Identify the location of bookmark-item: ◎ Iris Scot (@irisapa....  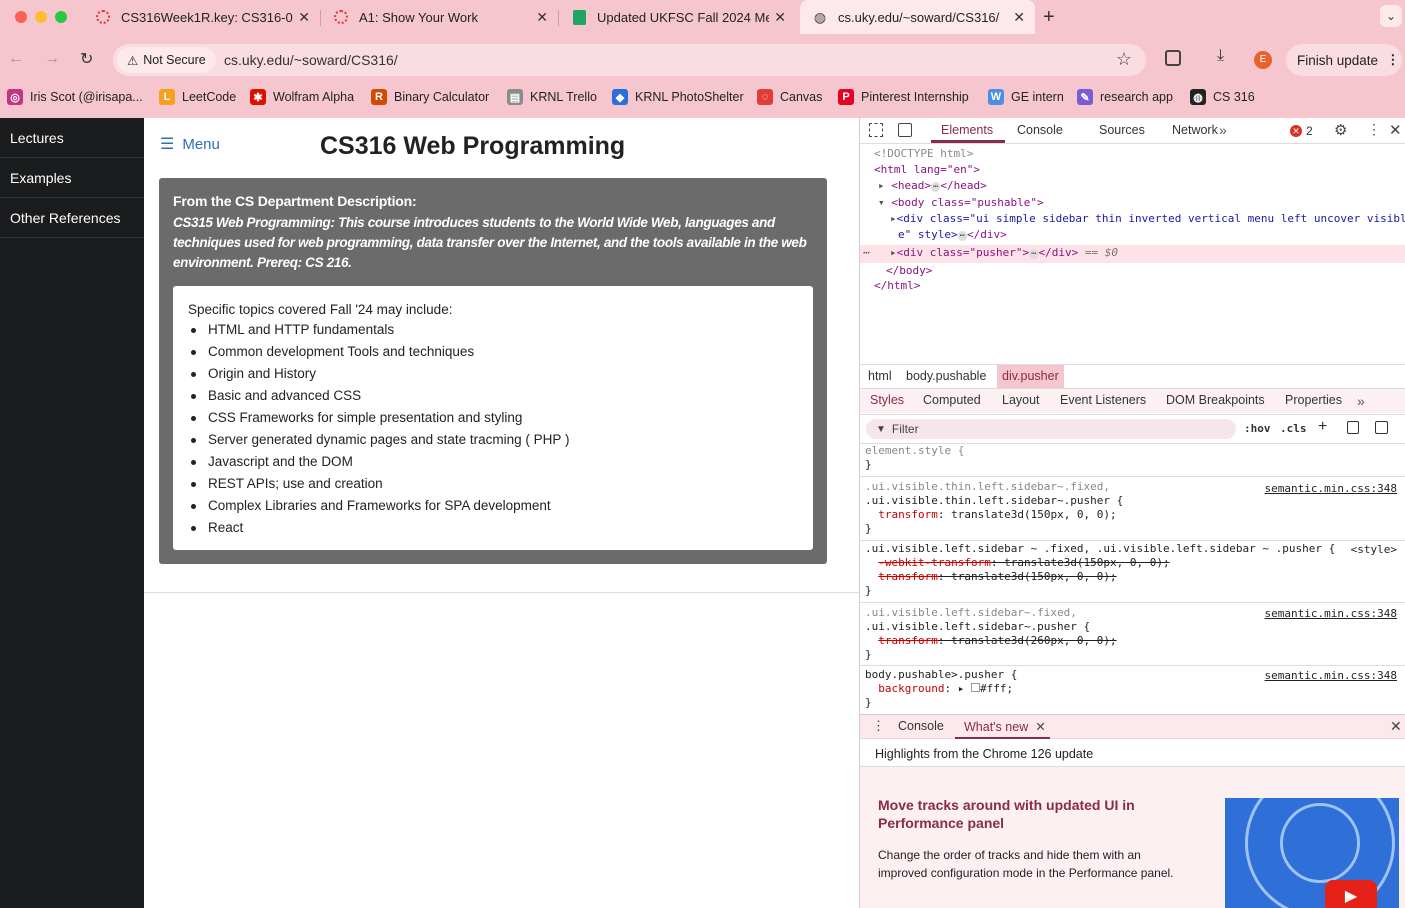
(75, 97).